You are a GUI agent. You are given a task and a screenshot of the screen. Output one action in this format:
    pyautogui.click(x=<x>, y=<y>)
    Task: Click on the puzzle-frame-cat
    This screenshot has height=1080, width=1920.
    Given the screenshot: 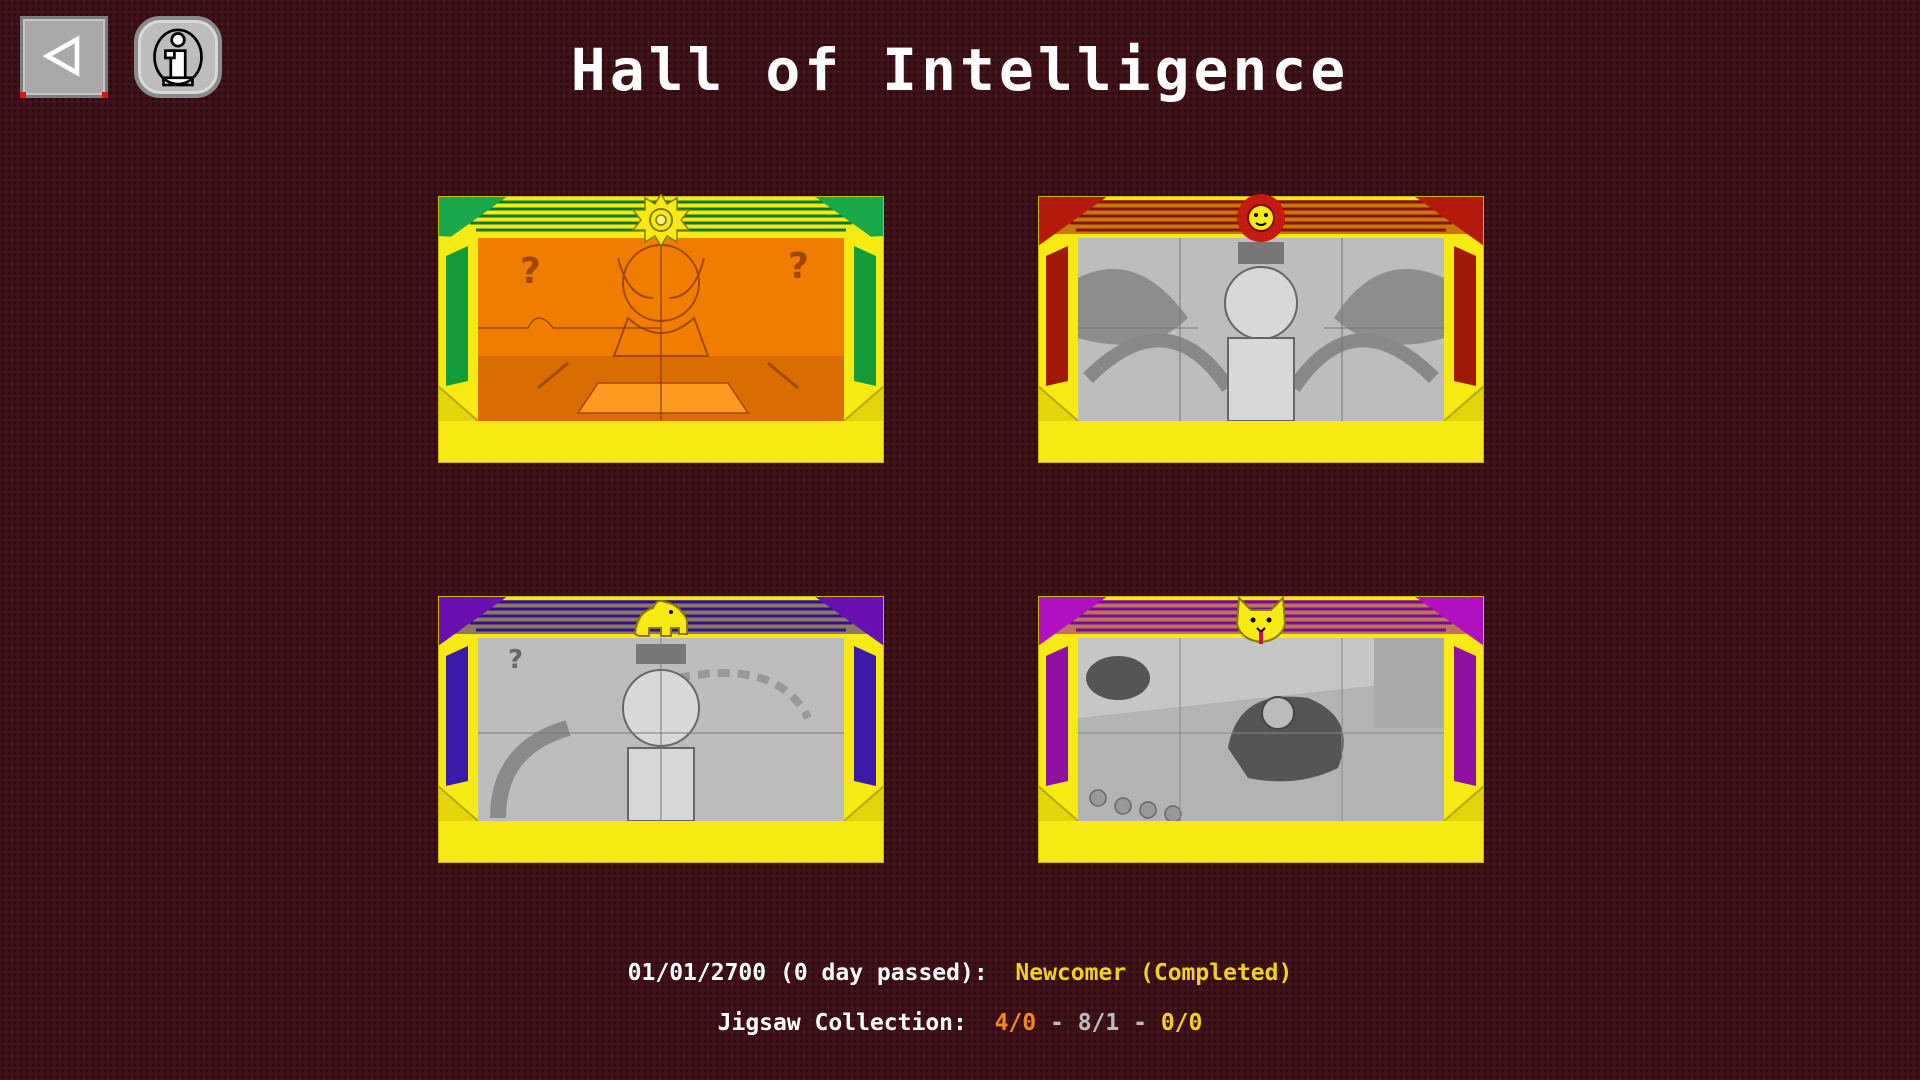 What is the action you would take?
    pyautogui.click(x=1261, y=729)
    